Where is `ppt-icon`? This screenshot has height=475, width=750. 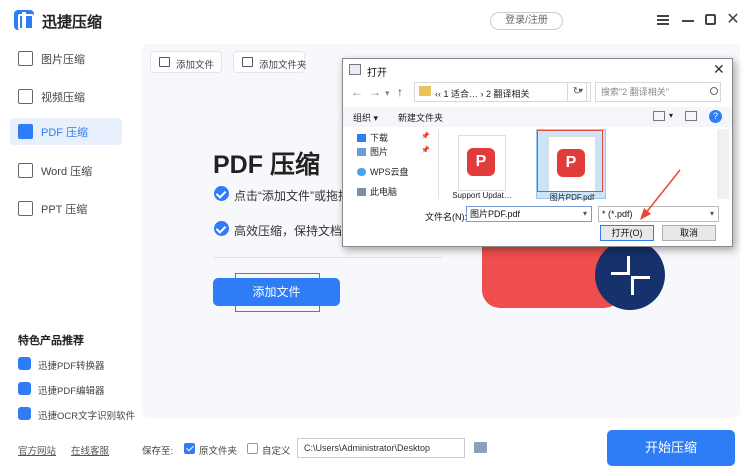 ppt-icon is located at coordinates (25, 208).